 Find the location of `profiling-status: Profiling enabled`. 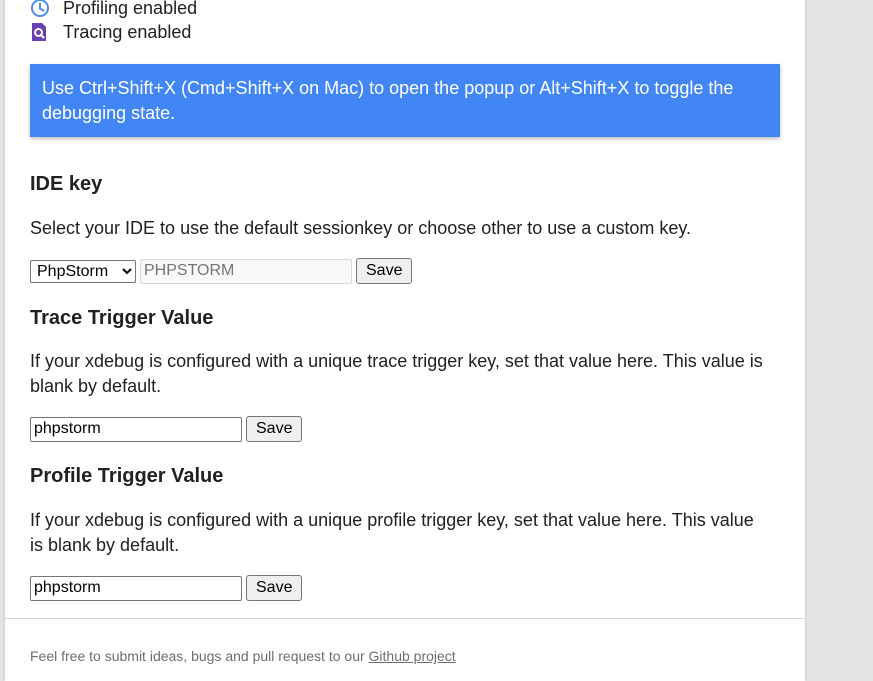

profiling-status: Profiling enabled is located at coordinates (113, 9).